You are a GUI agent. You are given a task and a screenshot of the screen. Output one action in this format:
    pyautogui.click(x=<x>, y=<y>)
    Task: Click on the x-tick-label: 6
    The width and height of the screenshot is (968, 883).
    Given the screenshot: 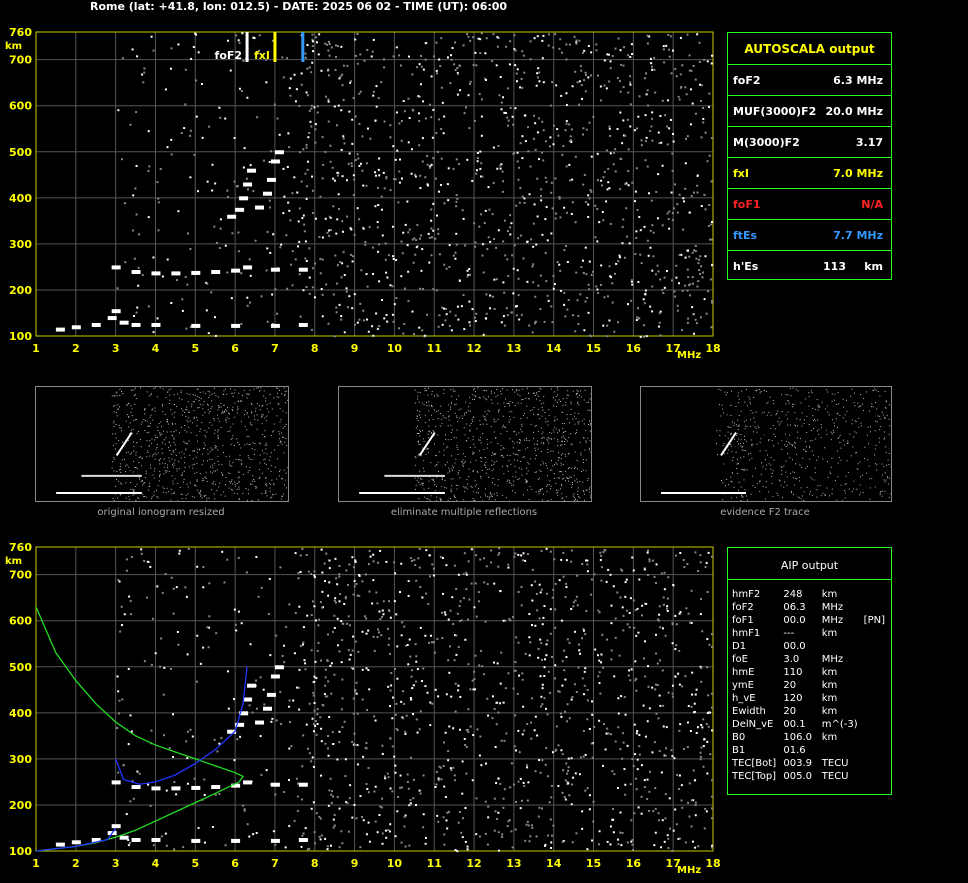 What is the action you would take?
    pyautogui.click(x=235, y=348)
    